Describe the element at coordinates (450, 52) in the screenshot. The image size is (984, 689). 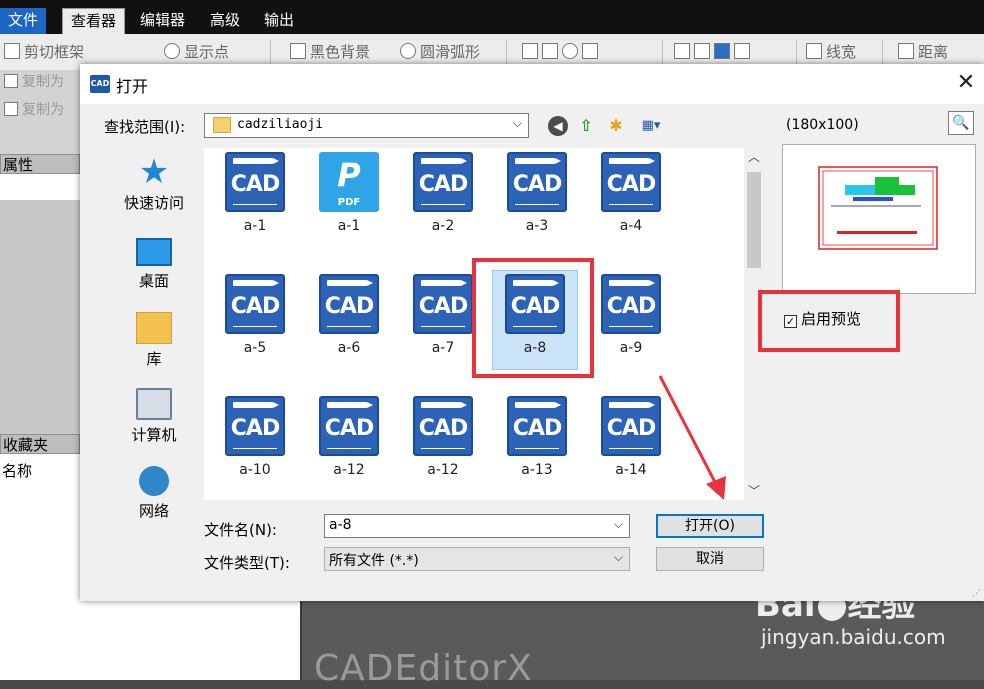
I see `smooth-arcs-label: 圆滑弧形` at that location.